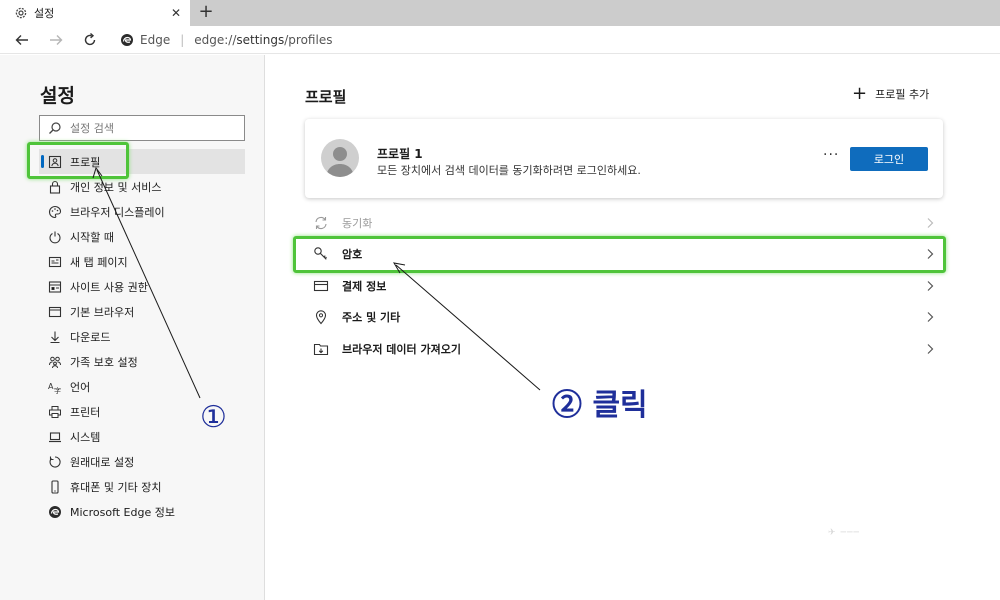  Describe the element at coordinates (102, 462) in the screenshot. I see `sidebar-item-label: 원래대로 설정` at that location.